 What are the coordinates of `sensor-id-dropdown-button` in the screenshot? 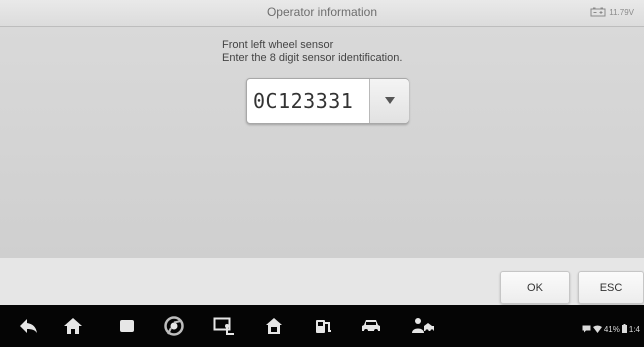 It's located at (389, 101).